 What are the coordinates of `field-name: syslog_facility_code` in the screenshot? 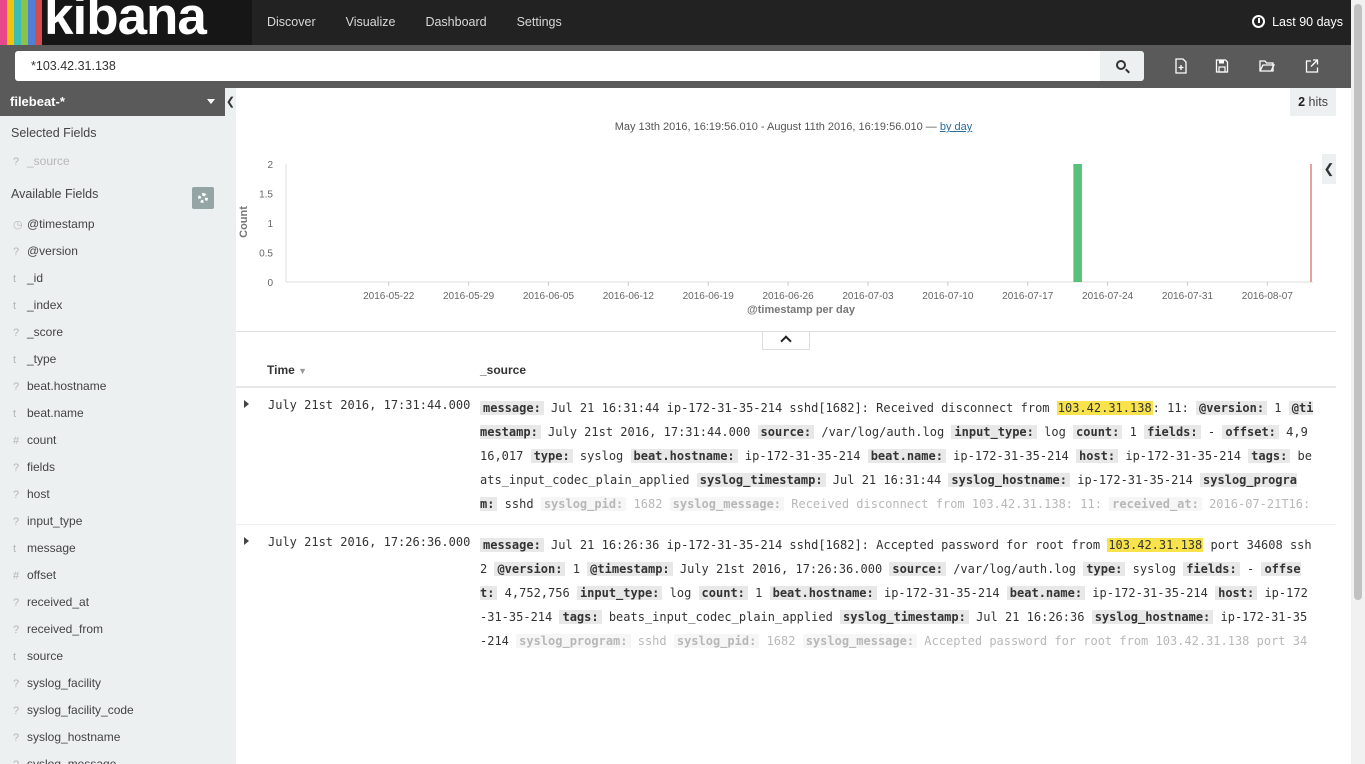 It's located at (80, 710).